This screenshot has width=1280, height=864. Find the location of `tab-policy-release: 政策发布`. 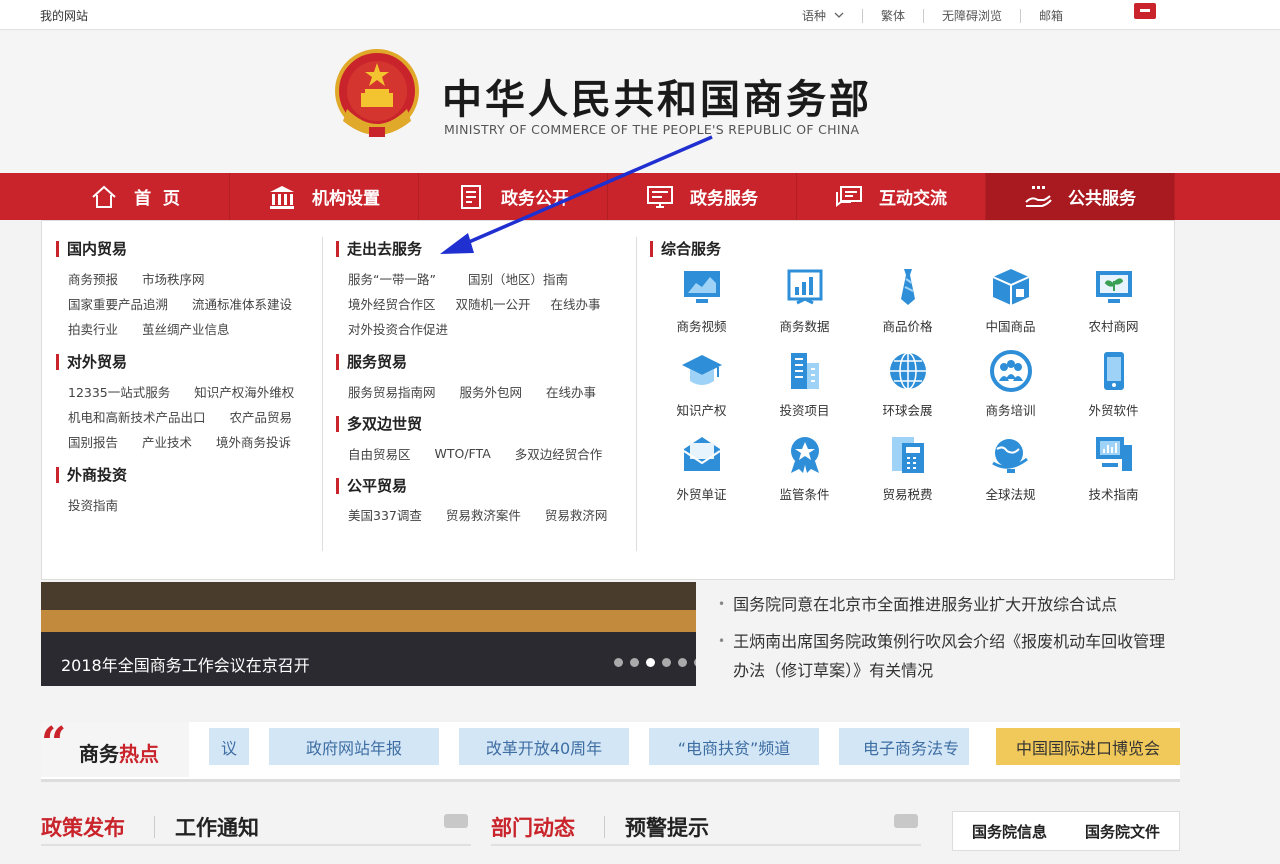

tab-policy-release: 政策发布 is located at coordinates (83, 827).